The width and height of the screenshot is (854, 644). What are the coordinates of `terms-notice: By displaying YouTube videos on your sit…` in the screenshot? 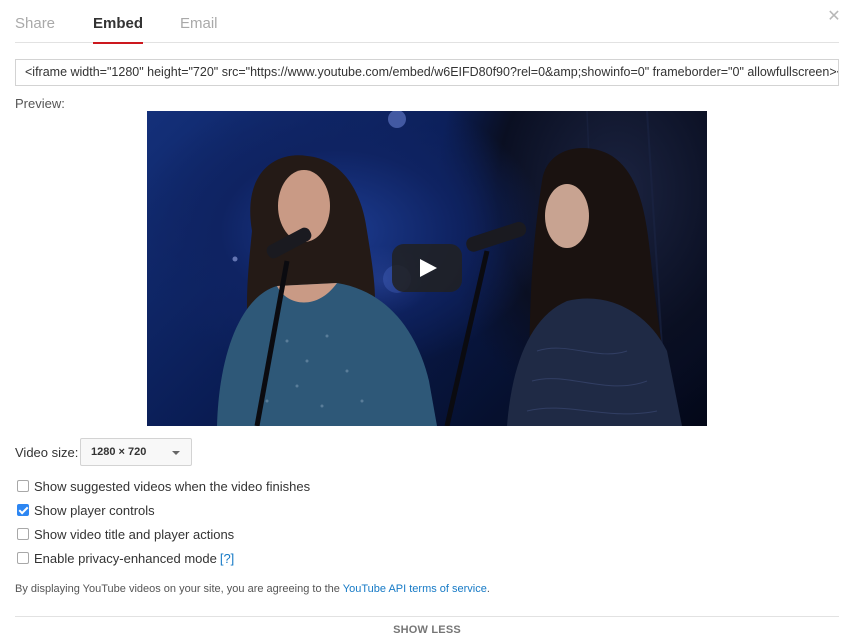 It's located at (252, 589).